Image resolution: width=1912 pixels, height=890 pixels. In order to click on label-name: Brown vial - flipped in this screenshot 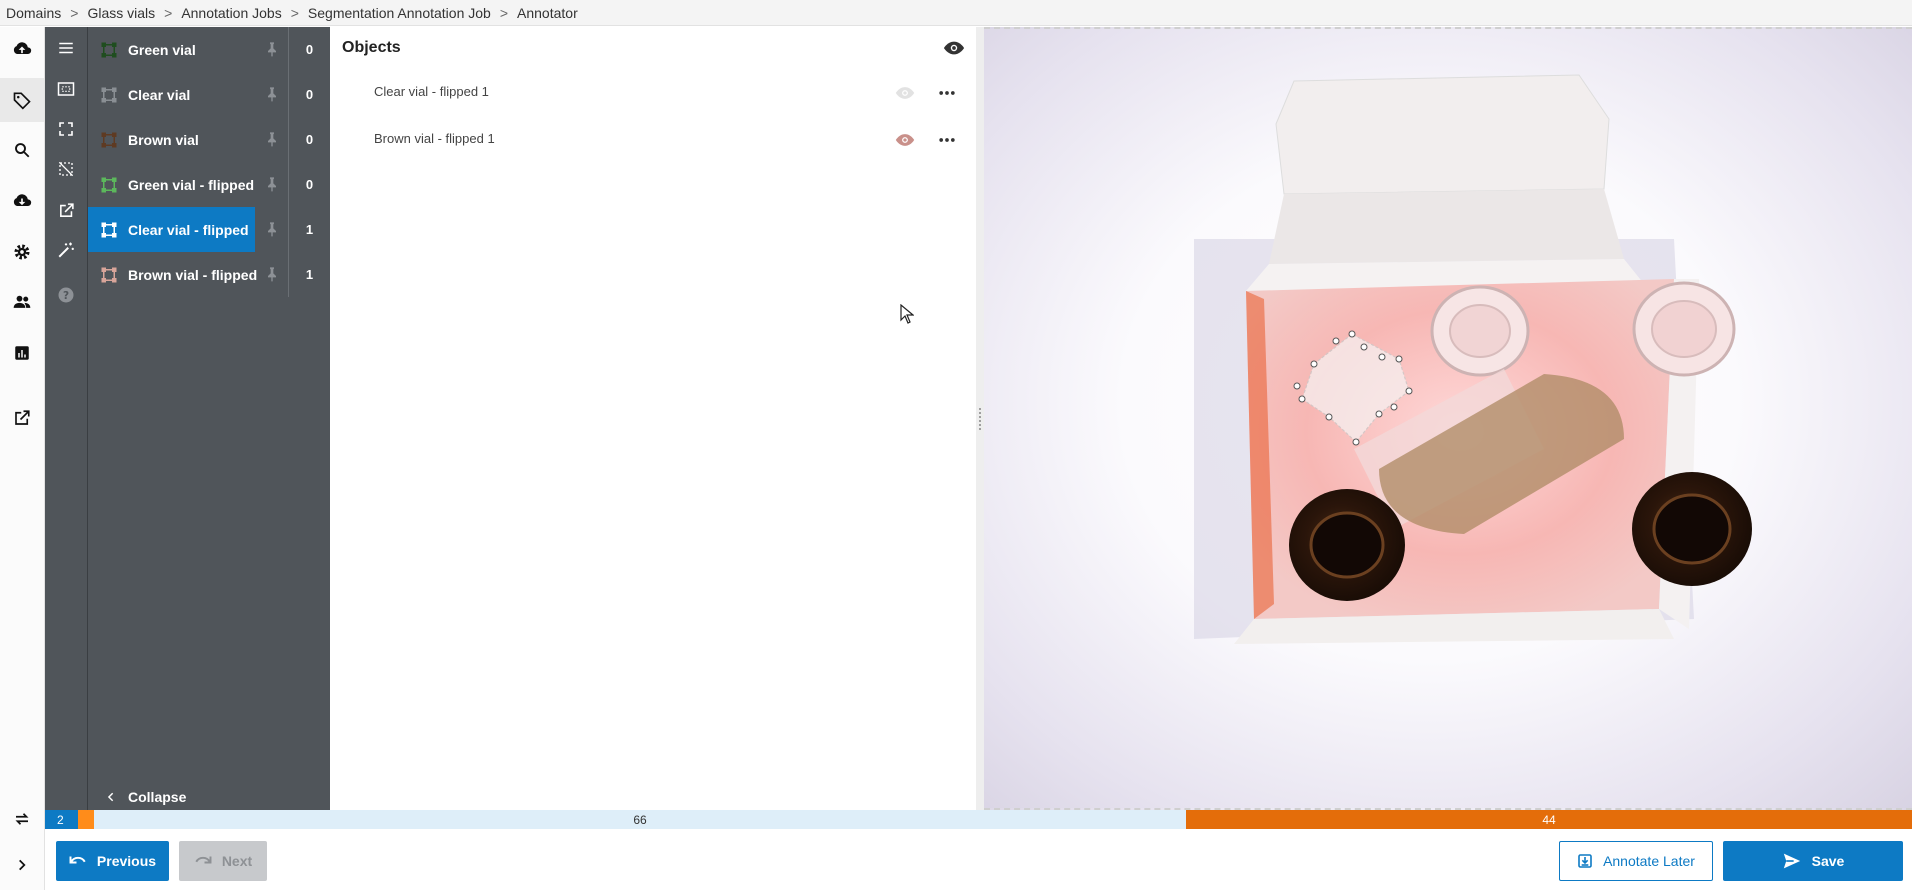, I will do `click(193, 274)`.